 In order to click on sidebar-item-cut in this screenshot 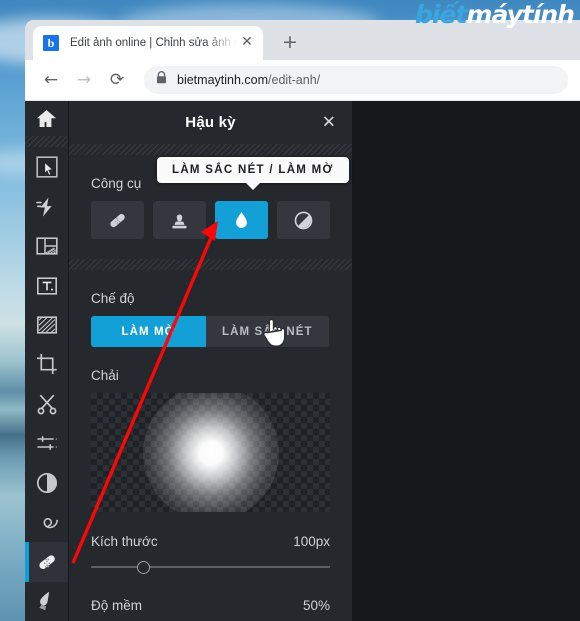, I will do `click(46, 403)`.